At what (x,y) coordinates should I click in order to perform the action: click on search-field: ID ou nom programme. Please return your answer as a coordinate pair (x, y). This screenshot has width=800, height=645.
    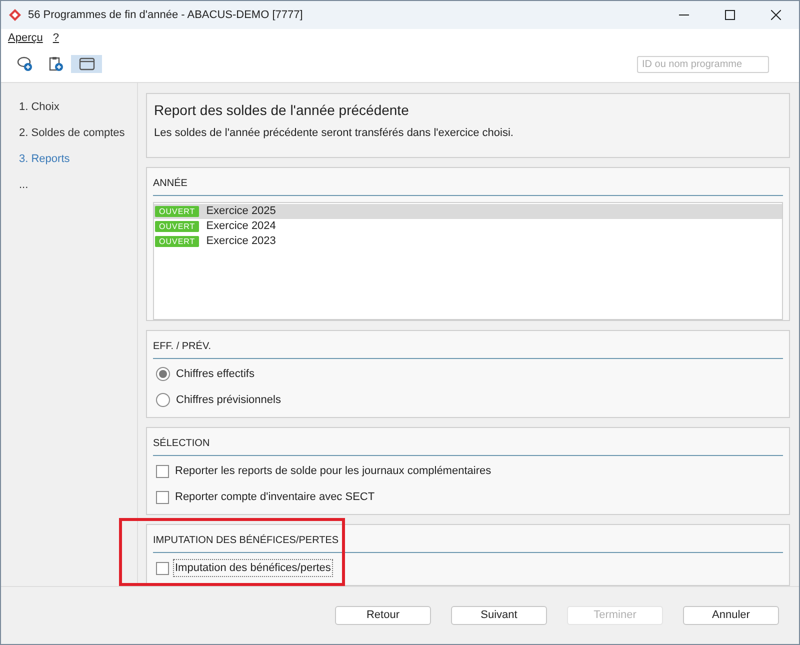
    Looking at the image, I should click on (703, 64).